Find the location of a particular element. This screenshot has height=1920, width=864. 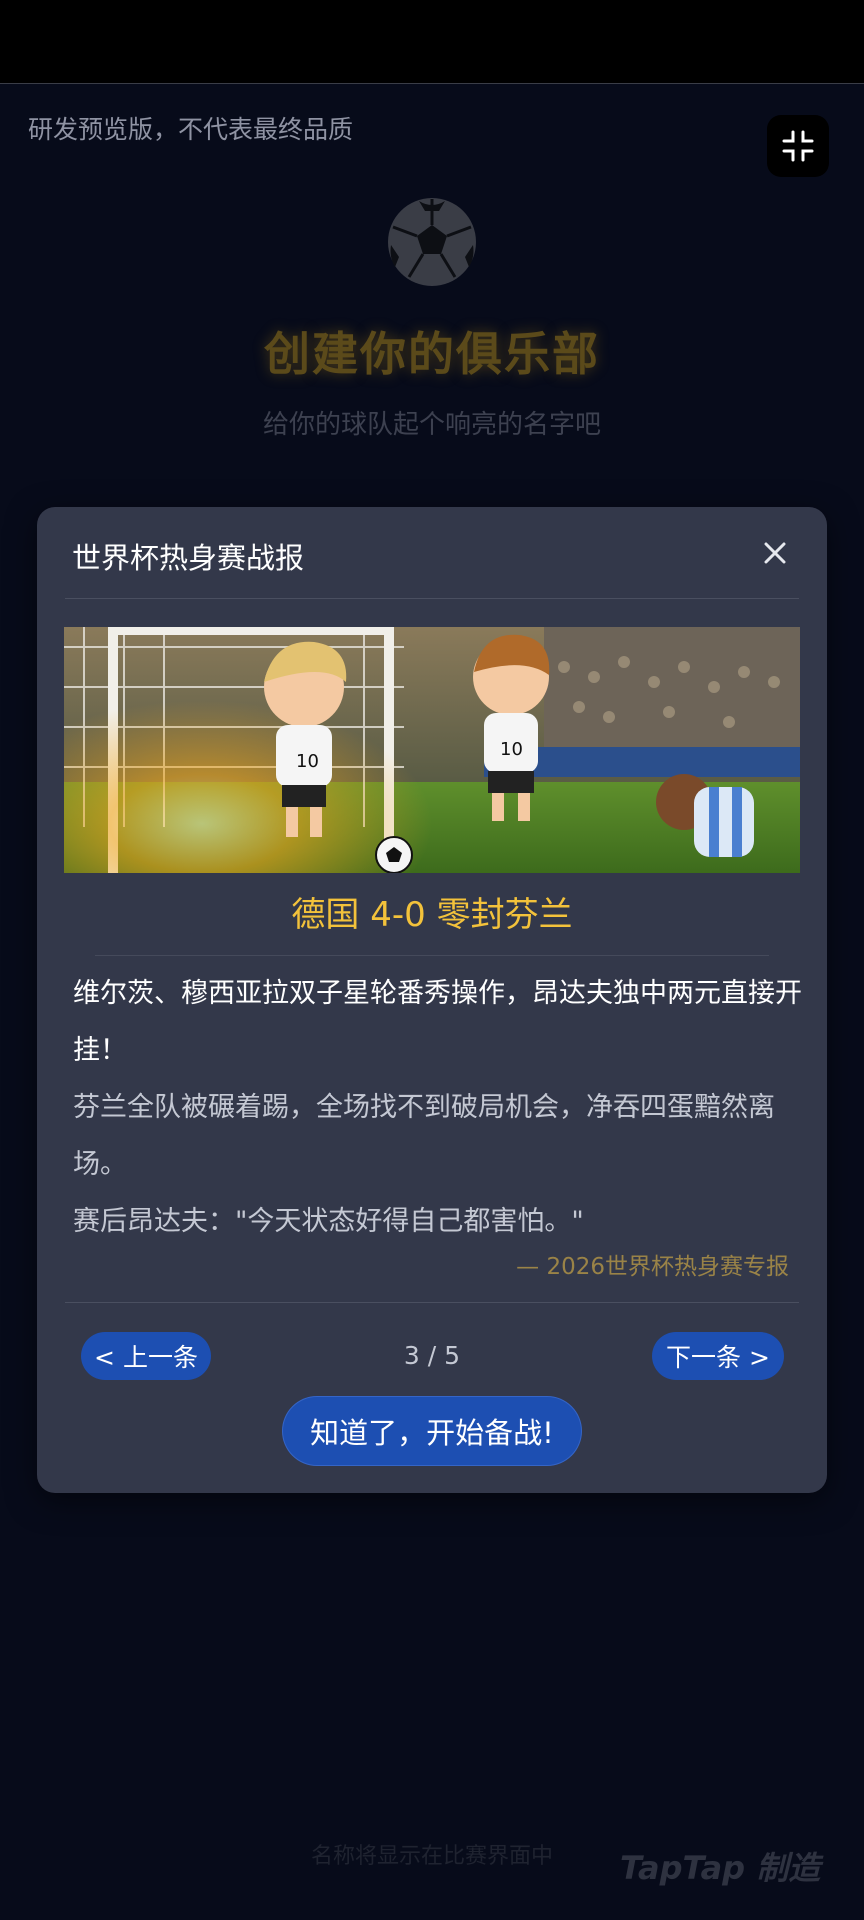

exit-fullscreen-button is located at coordinates (798, 146).